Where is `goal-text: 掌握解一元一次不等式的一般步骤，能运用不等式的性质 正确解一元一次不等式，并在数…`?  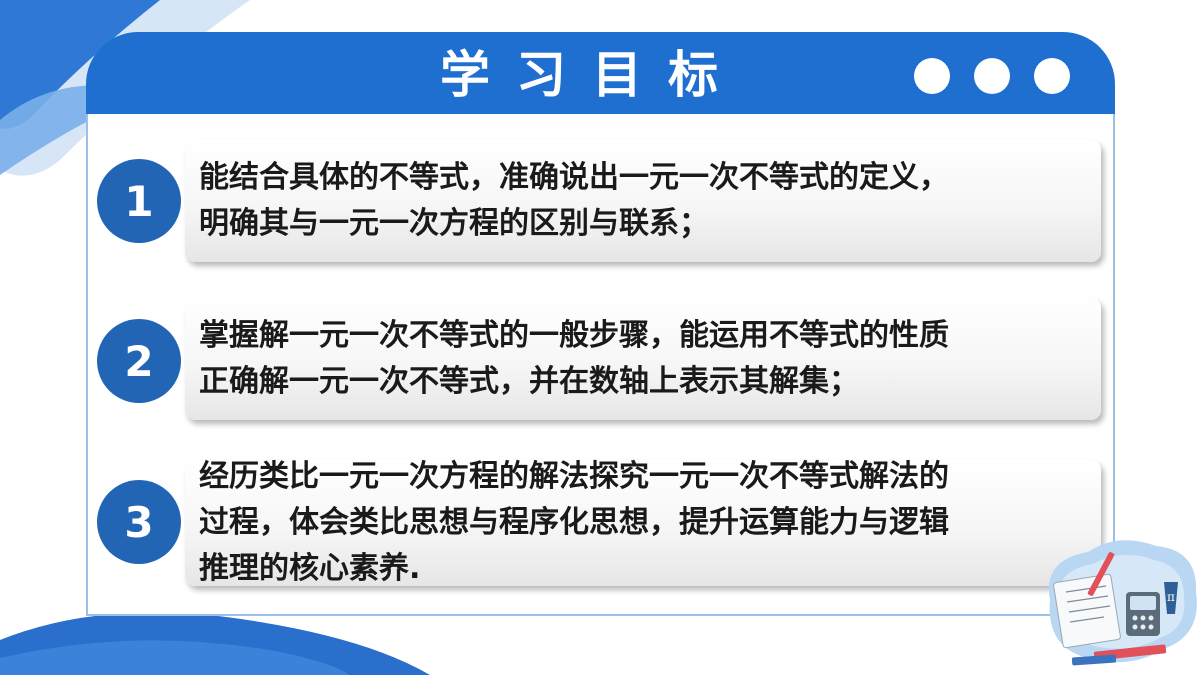
goal-text: 掌握解一元一次不等式的一般步骤，能运用不等式的性质 正确解一元一次不等式，并在数… is located at coordinates (574, 358).